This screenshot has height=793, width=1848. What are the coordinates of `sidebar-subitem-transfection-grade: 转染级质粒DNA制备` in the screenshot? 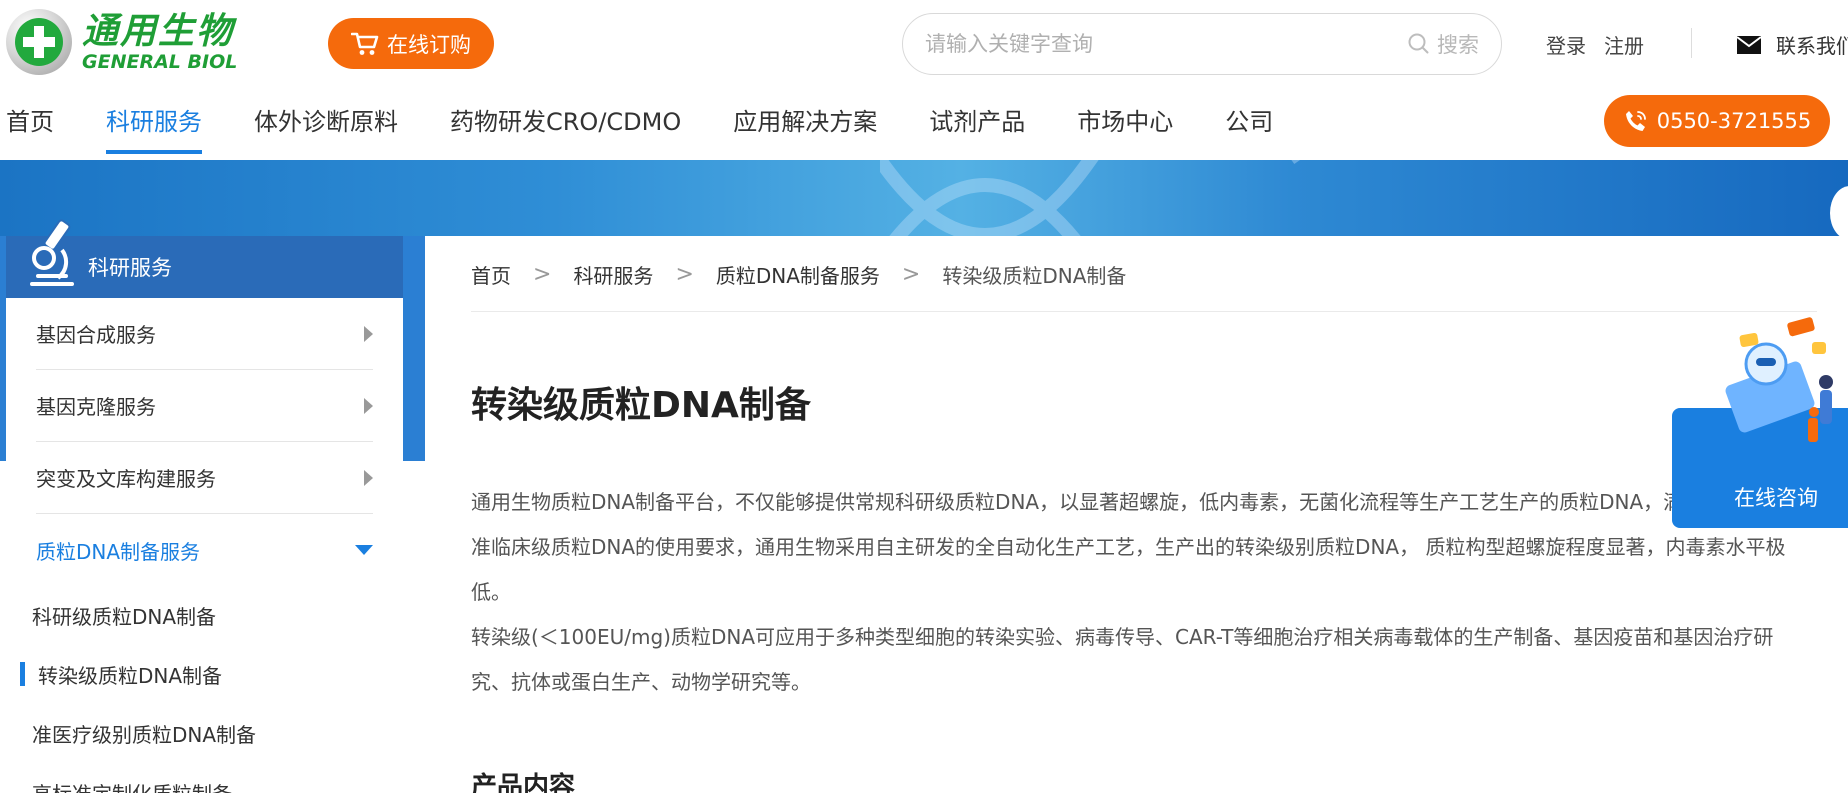 It's located at (204, 674).